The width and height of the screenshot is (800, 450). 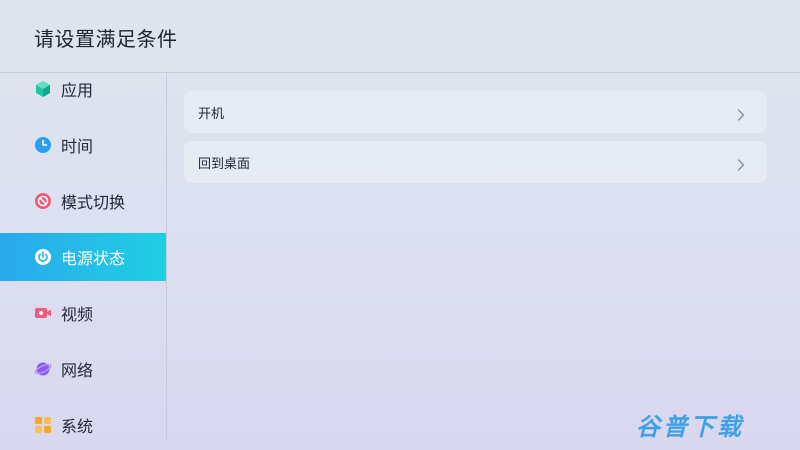 I want to click on sidebar-item-video: 视频, so click(x=83, y=313).